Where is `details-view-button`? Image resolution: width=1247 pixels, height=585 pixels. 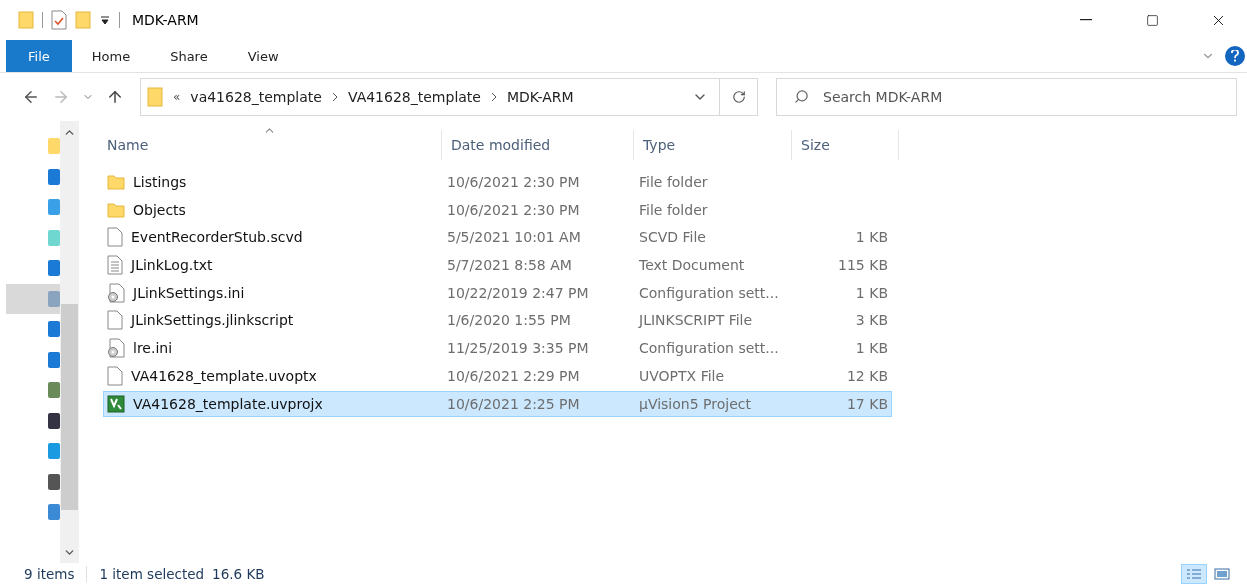
details-view-button is located at coordinates (1194, 574).